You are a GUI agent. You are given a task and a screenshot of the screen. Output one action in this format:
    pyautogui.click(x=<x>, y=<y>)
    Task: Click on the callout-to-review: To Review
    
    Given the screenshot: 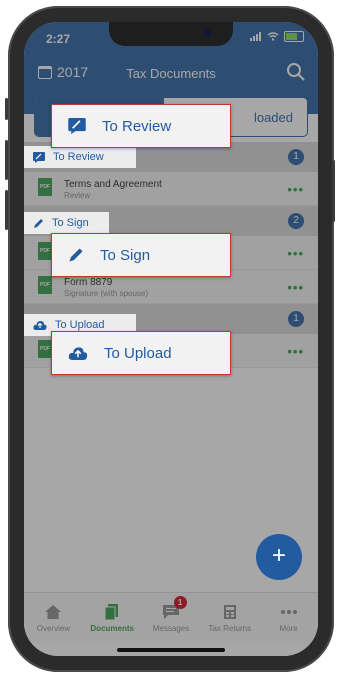 What is the action you would take?
    pyautogui.click(x=141, y=126)
    